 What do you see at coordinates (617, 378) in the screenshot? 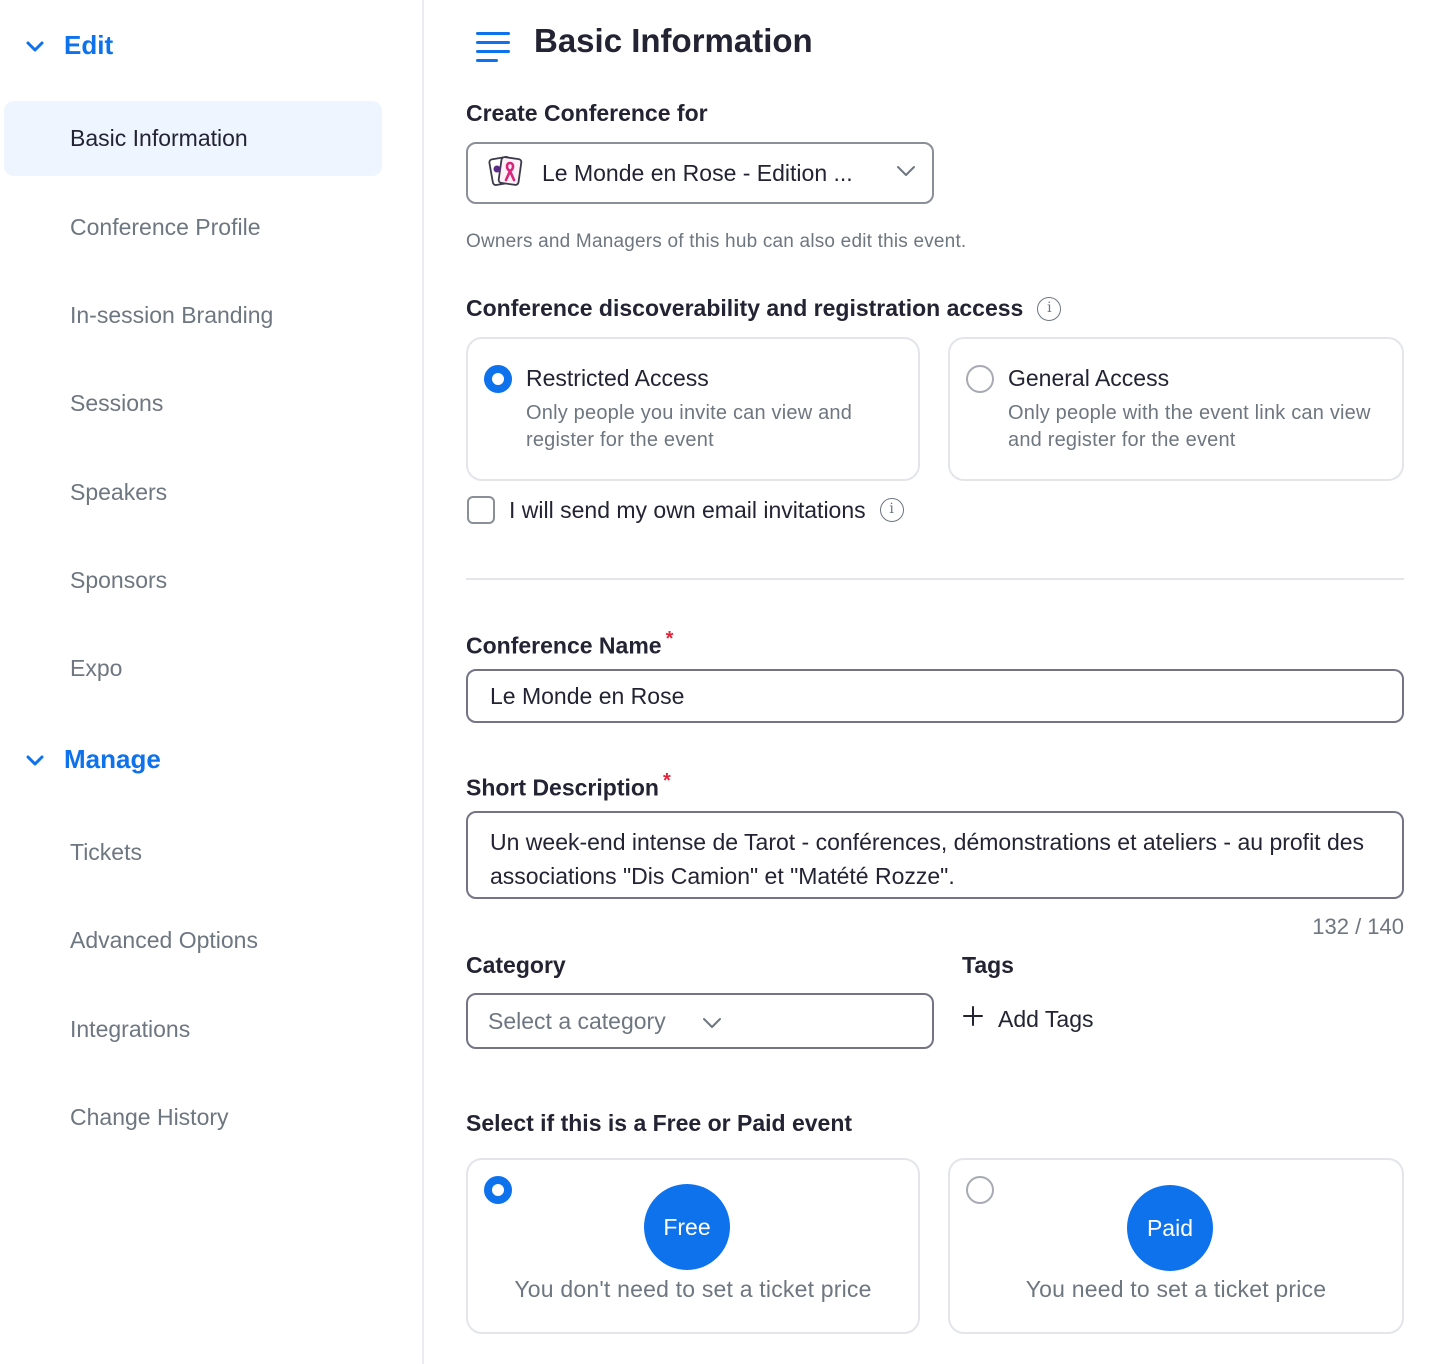
I see `restricted-title: Restricted Access` at bounding box center [617, 378].